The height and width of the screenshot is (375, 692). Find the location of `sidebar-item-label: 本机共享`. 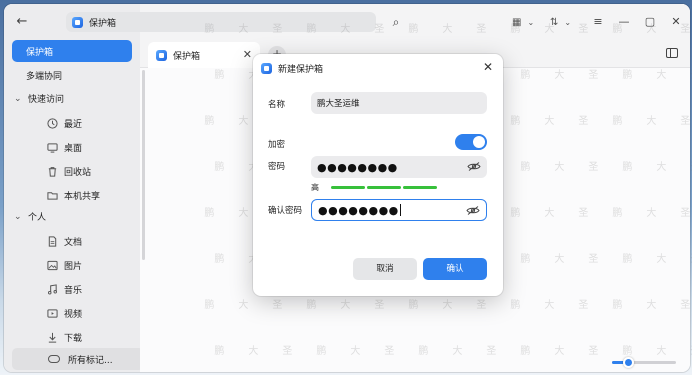

sidebar-item-label: 本机共享 is located at coordinates (82, 196).